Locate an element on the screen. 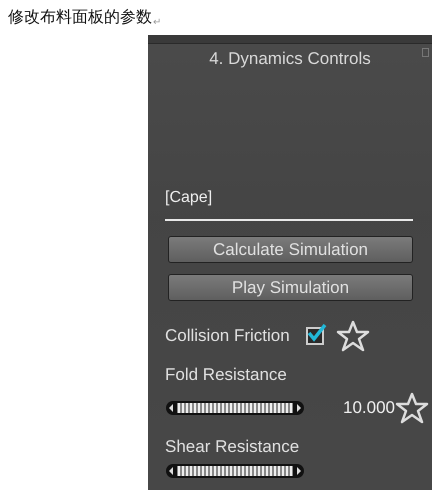  control-label: Collision Friction is located at coordinates (227, 336).